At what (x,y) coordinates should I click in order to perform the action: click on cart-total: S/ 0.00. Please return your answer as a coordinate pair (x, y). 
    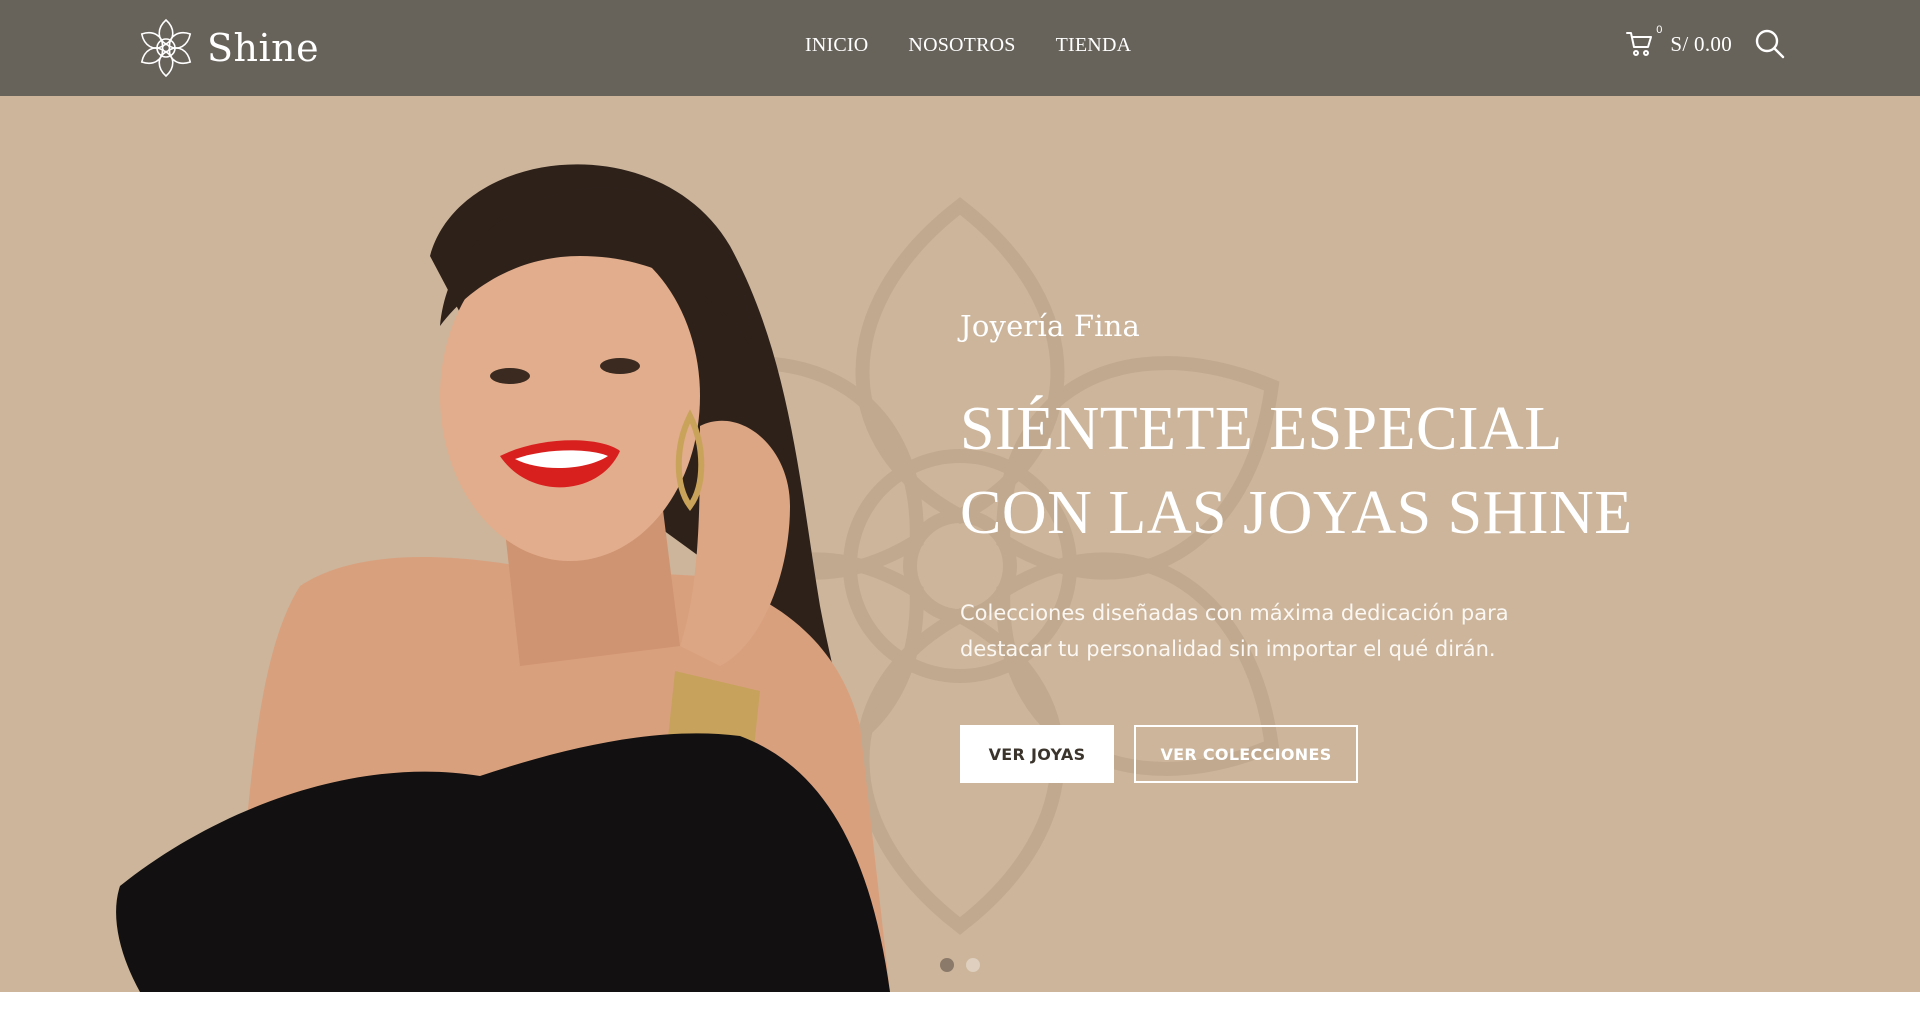
    Looking at the image, I should click on (1701, 43).